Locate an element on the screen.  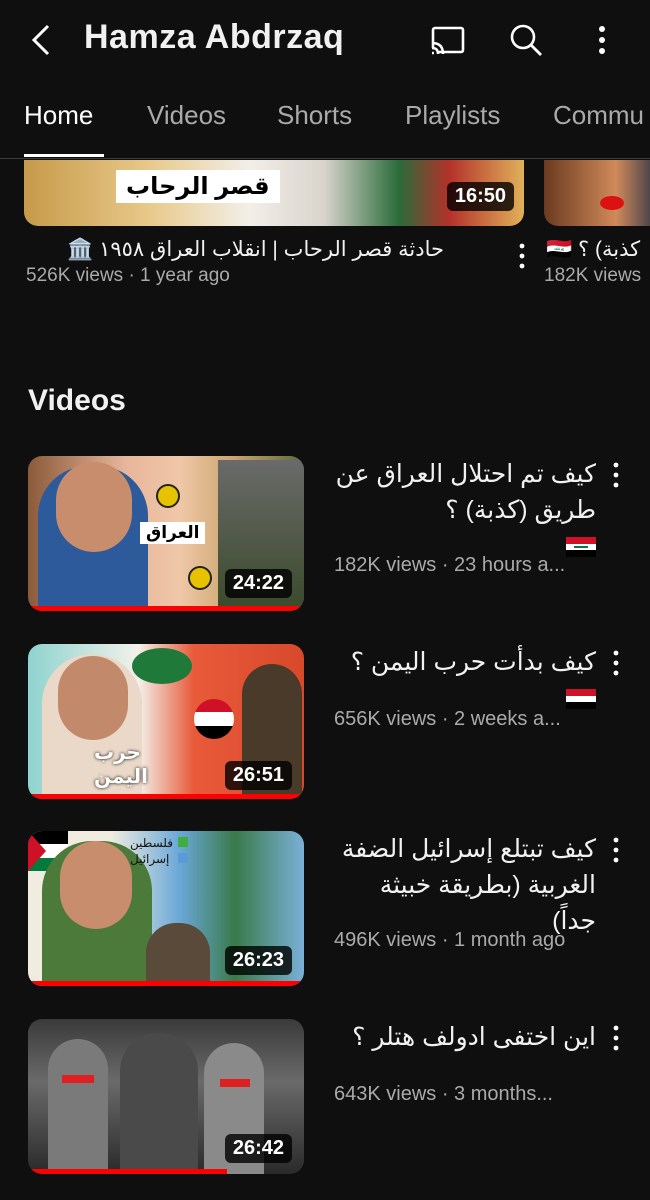
channel-tabs: Home Videos Shorts Playlists Commu is located at coordinates (325, 124).